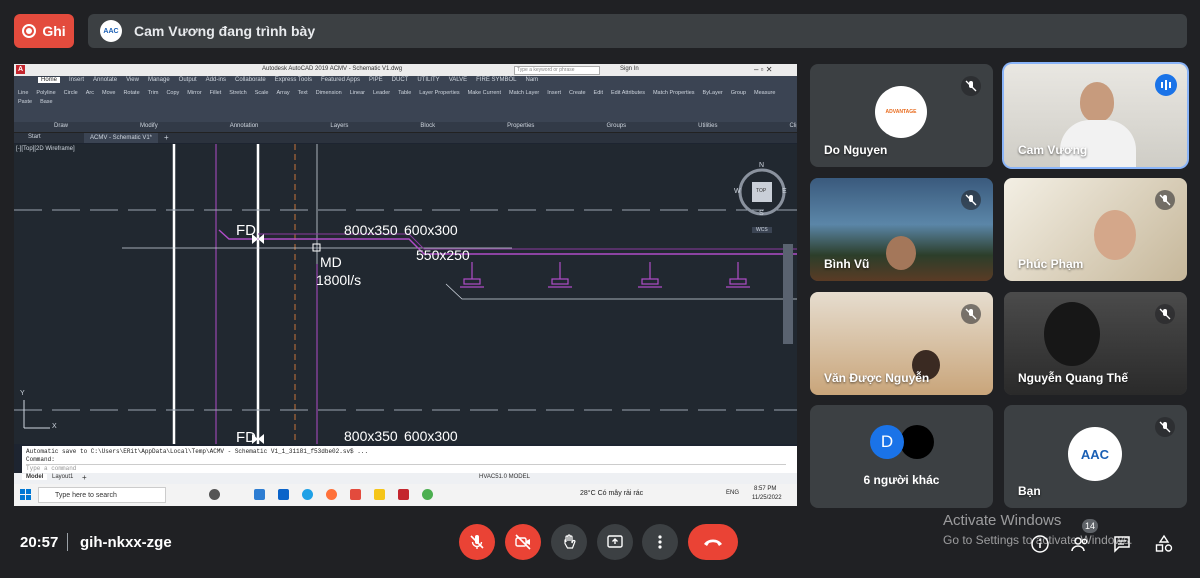 Image resolution: width=1200 pixels, height=578 pixels. Describe the element at coordinates (901, 456) in the screenshot. I see `participant-tile-others: D 6 người khác` at that location.